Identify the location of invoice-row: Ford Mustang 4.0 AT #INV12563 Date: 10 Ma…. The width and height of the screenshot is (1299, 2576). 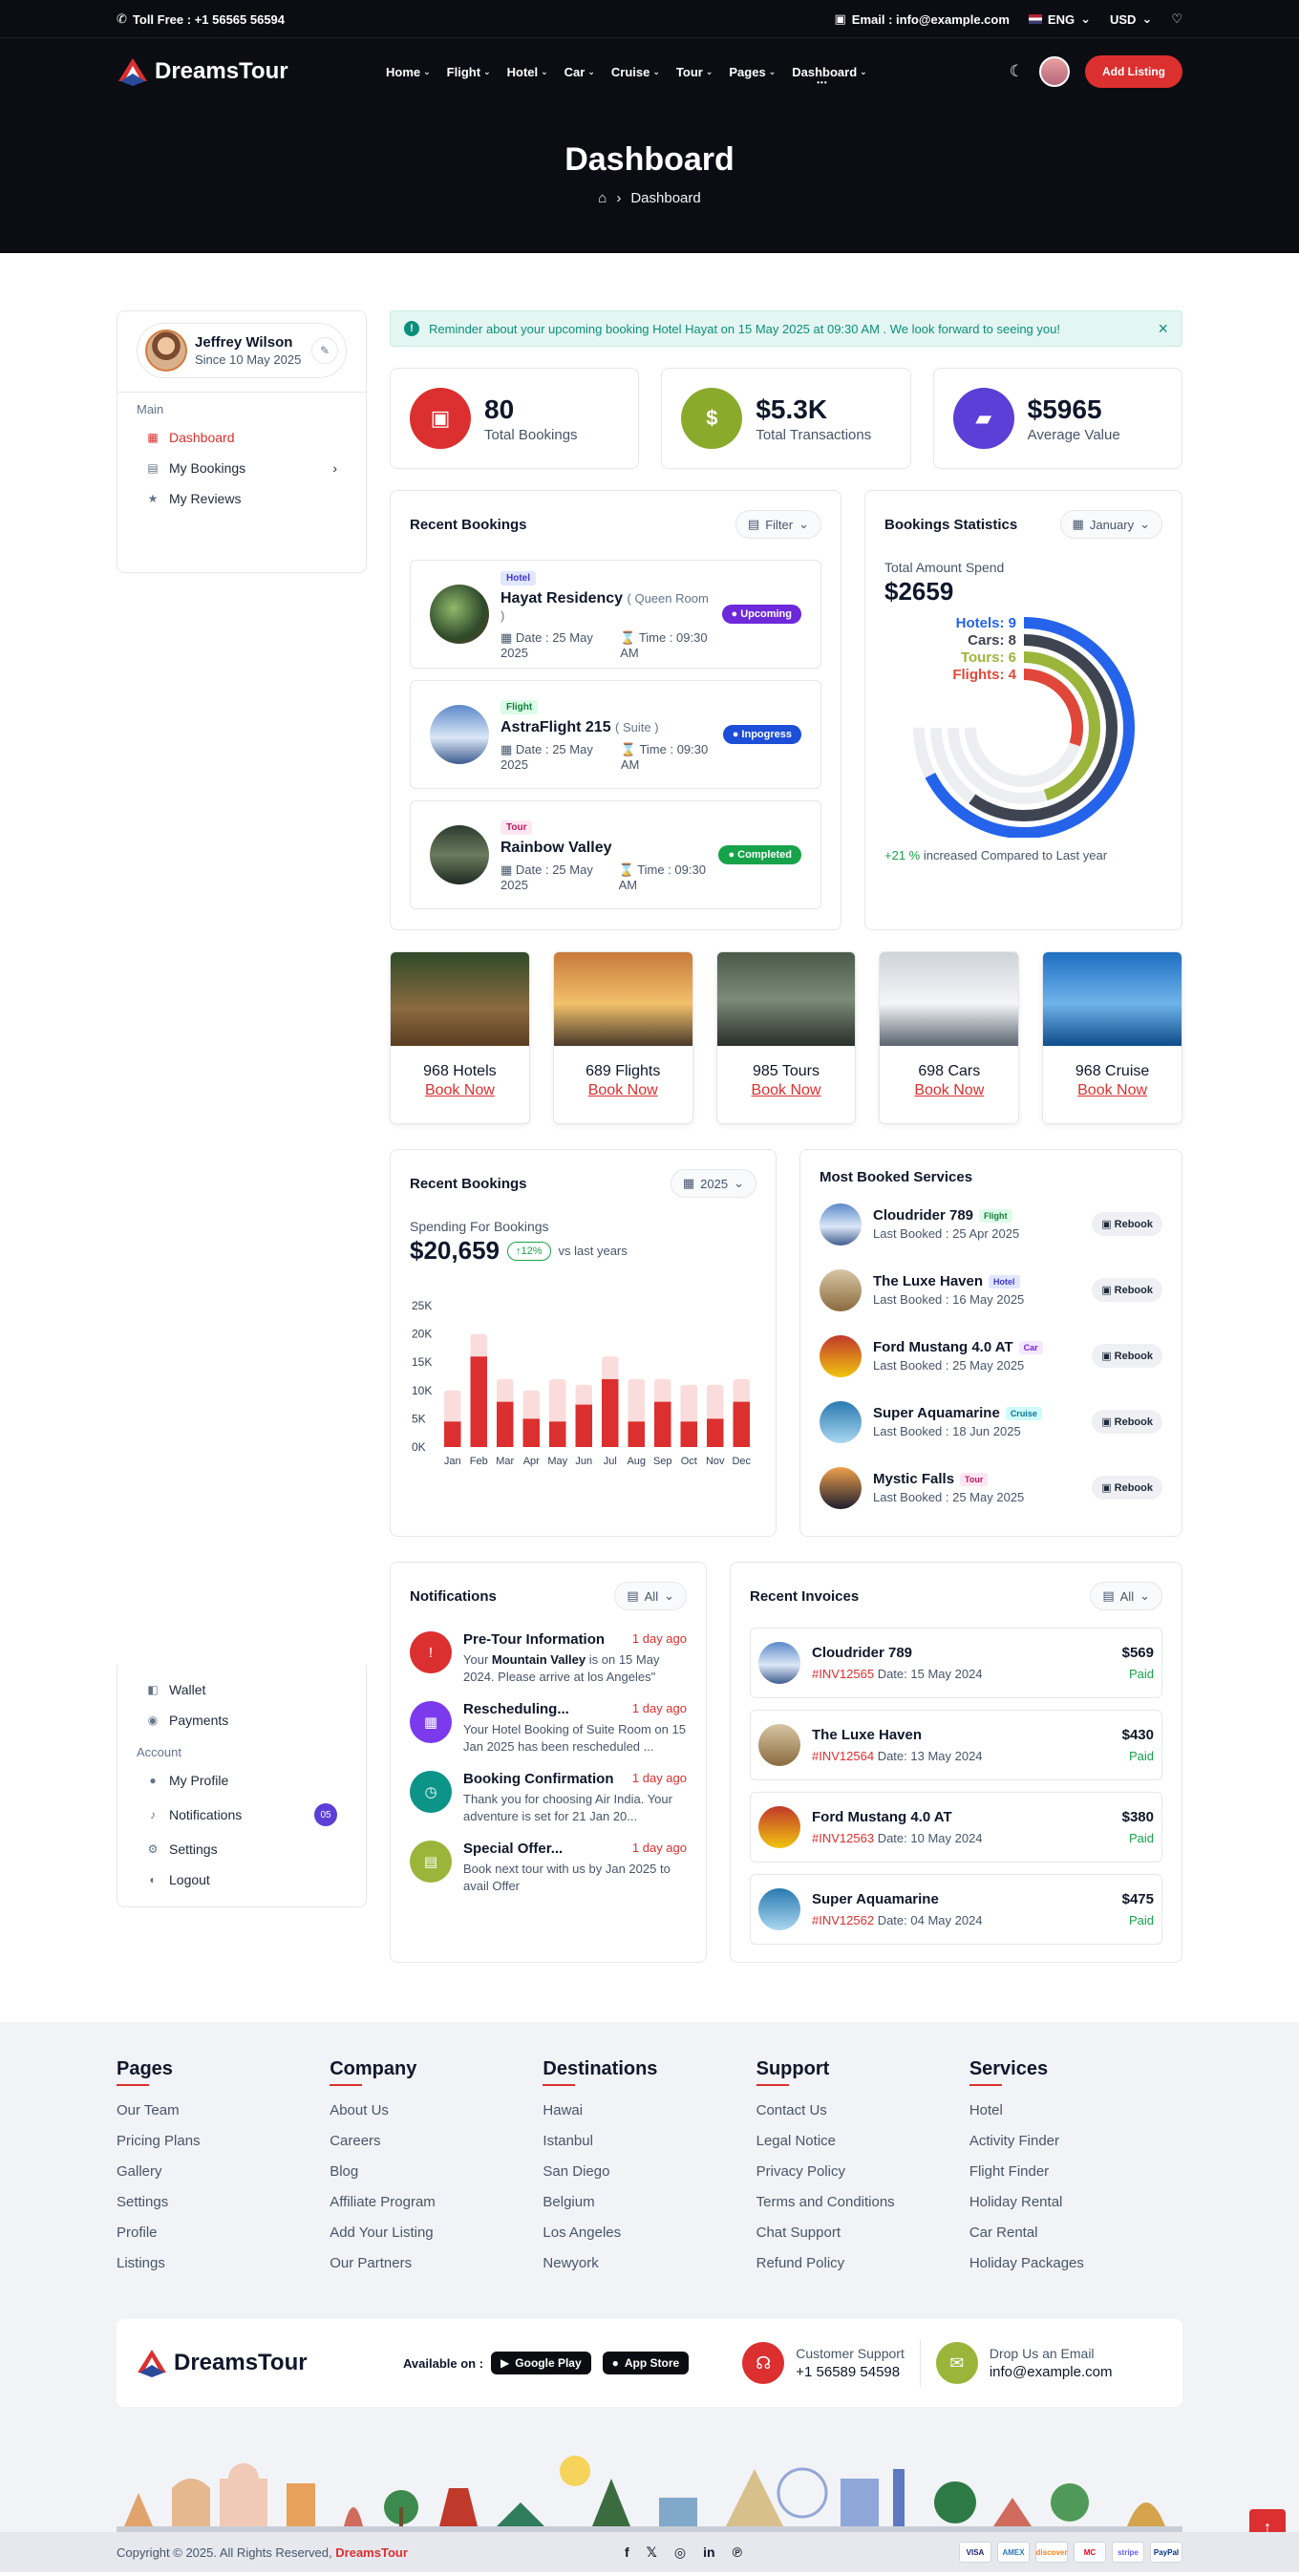
(956, 1827).